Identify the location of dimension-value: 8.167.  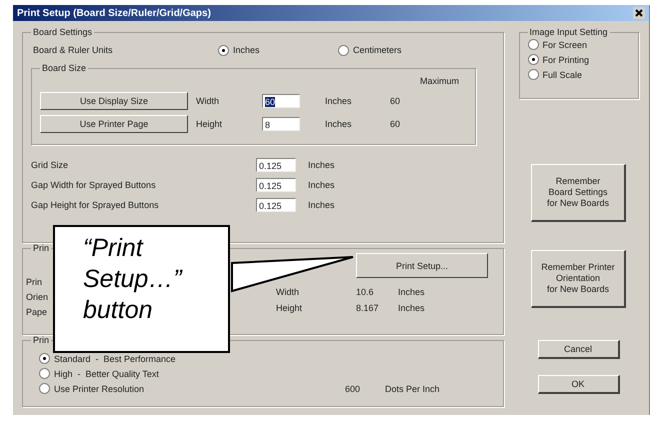
(368, 308).